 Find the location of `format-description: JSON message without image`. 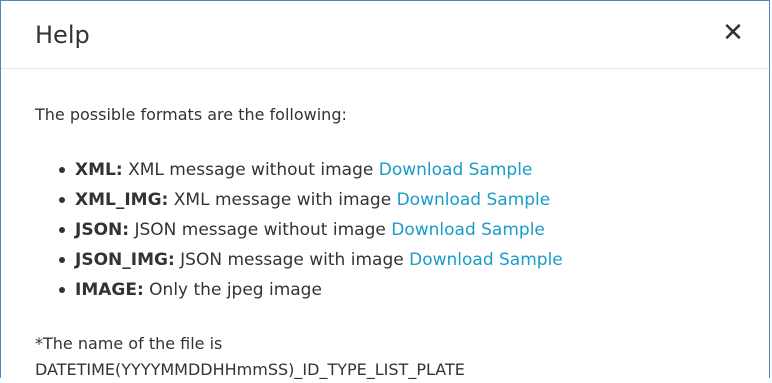

format-description: JSON message without image is located at coordinates (260, 230).